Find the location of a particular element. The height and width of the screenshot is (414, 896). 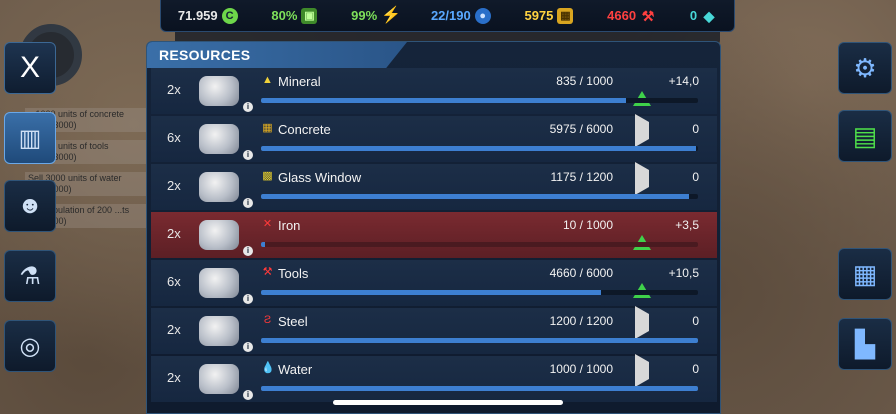

resource-amount: 1000 / 1000 is located at coordinates (581, 369).